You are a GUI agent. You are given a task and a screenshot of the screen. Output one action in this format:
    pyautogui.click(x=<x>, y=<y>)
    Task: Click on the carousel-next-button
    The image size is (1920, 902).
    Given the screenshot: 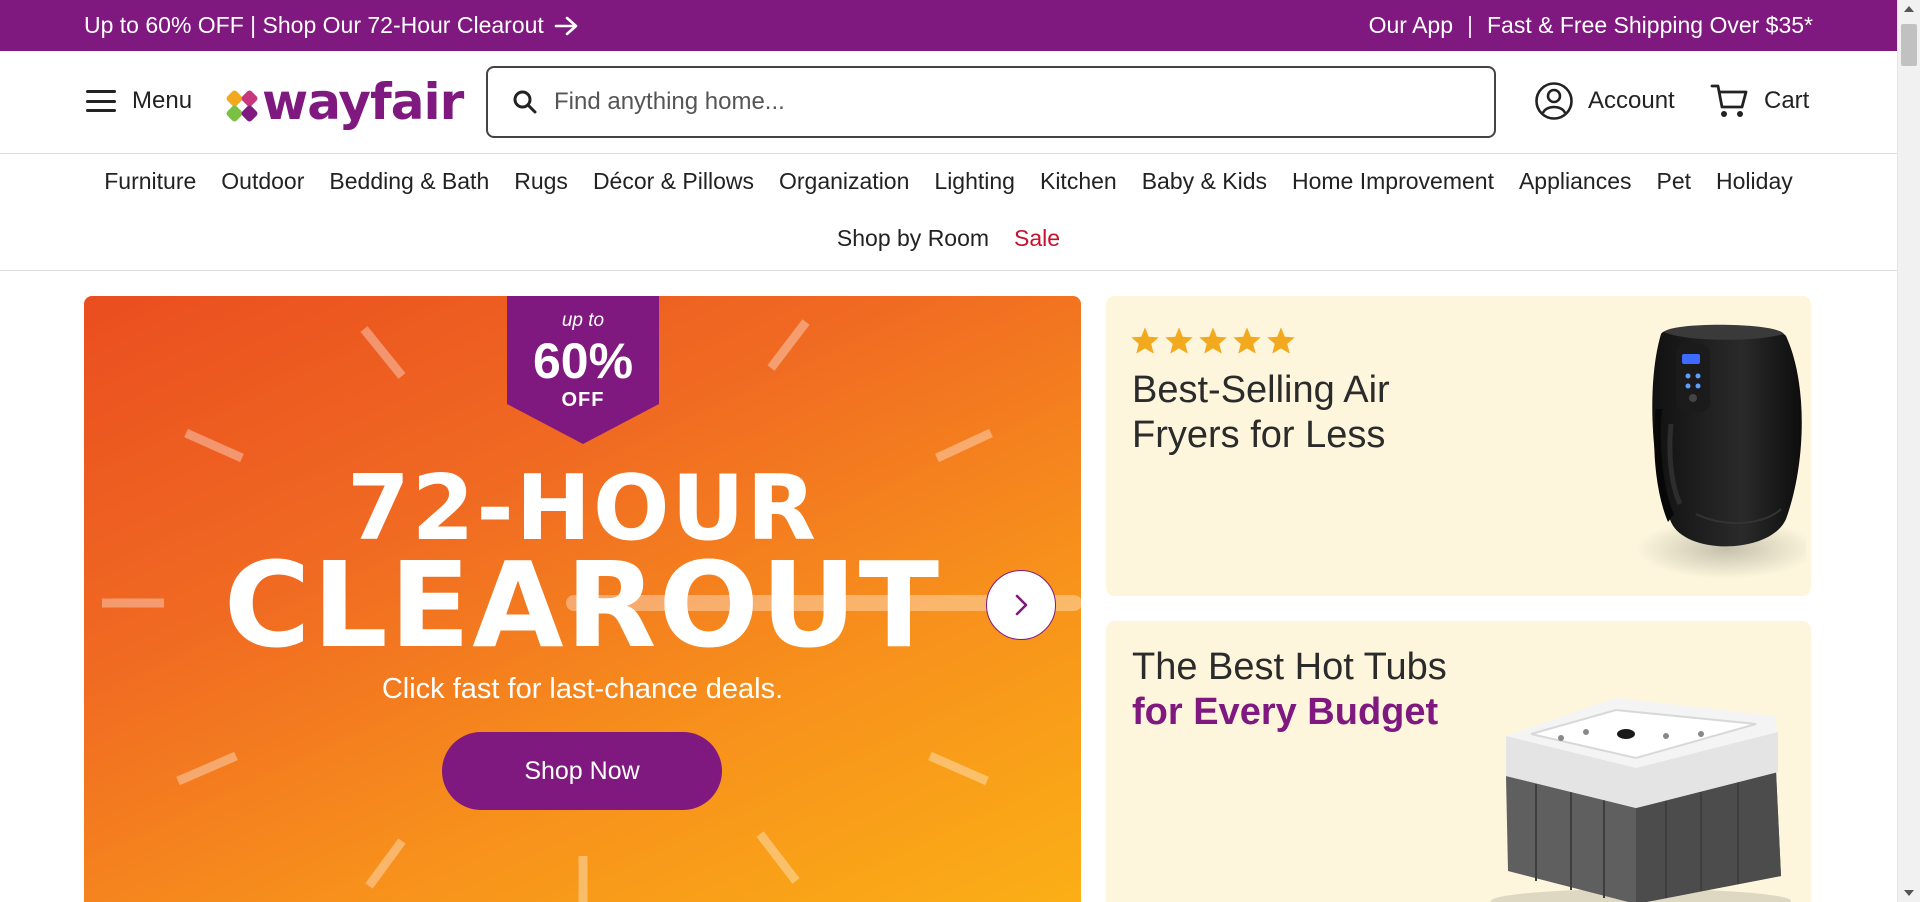 What is the action you would take?
    pyautogui.click(x=1021, y=605)
    